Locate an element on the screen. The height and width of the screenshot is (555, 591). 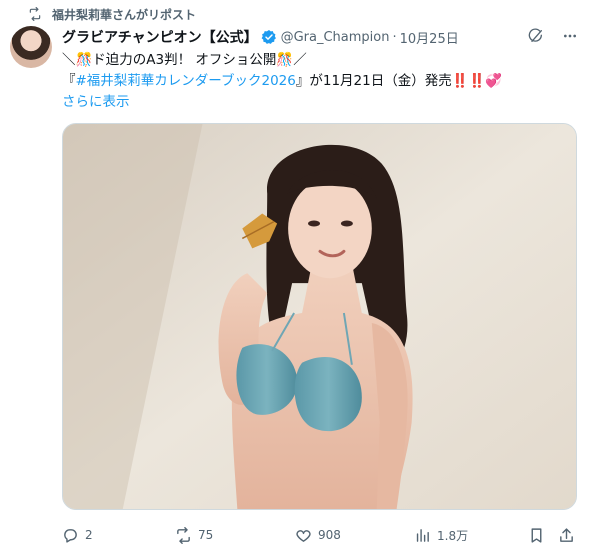
repost-icon is located at coordinates (35, 14).